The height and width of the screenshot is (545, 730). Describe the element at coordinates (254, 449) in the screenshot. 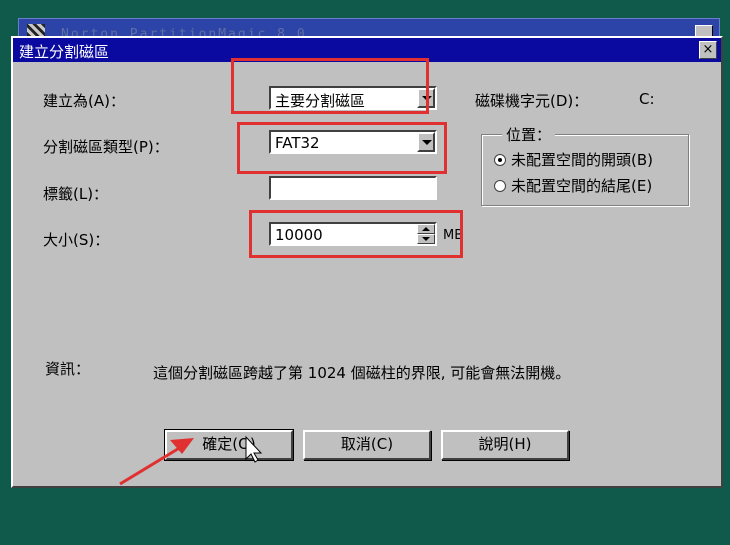

I see `mouse-cursor-icon` at that location.